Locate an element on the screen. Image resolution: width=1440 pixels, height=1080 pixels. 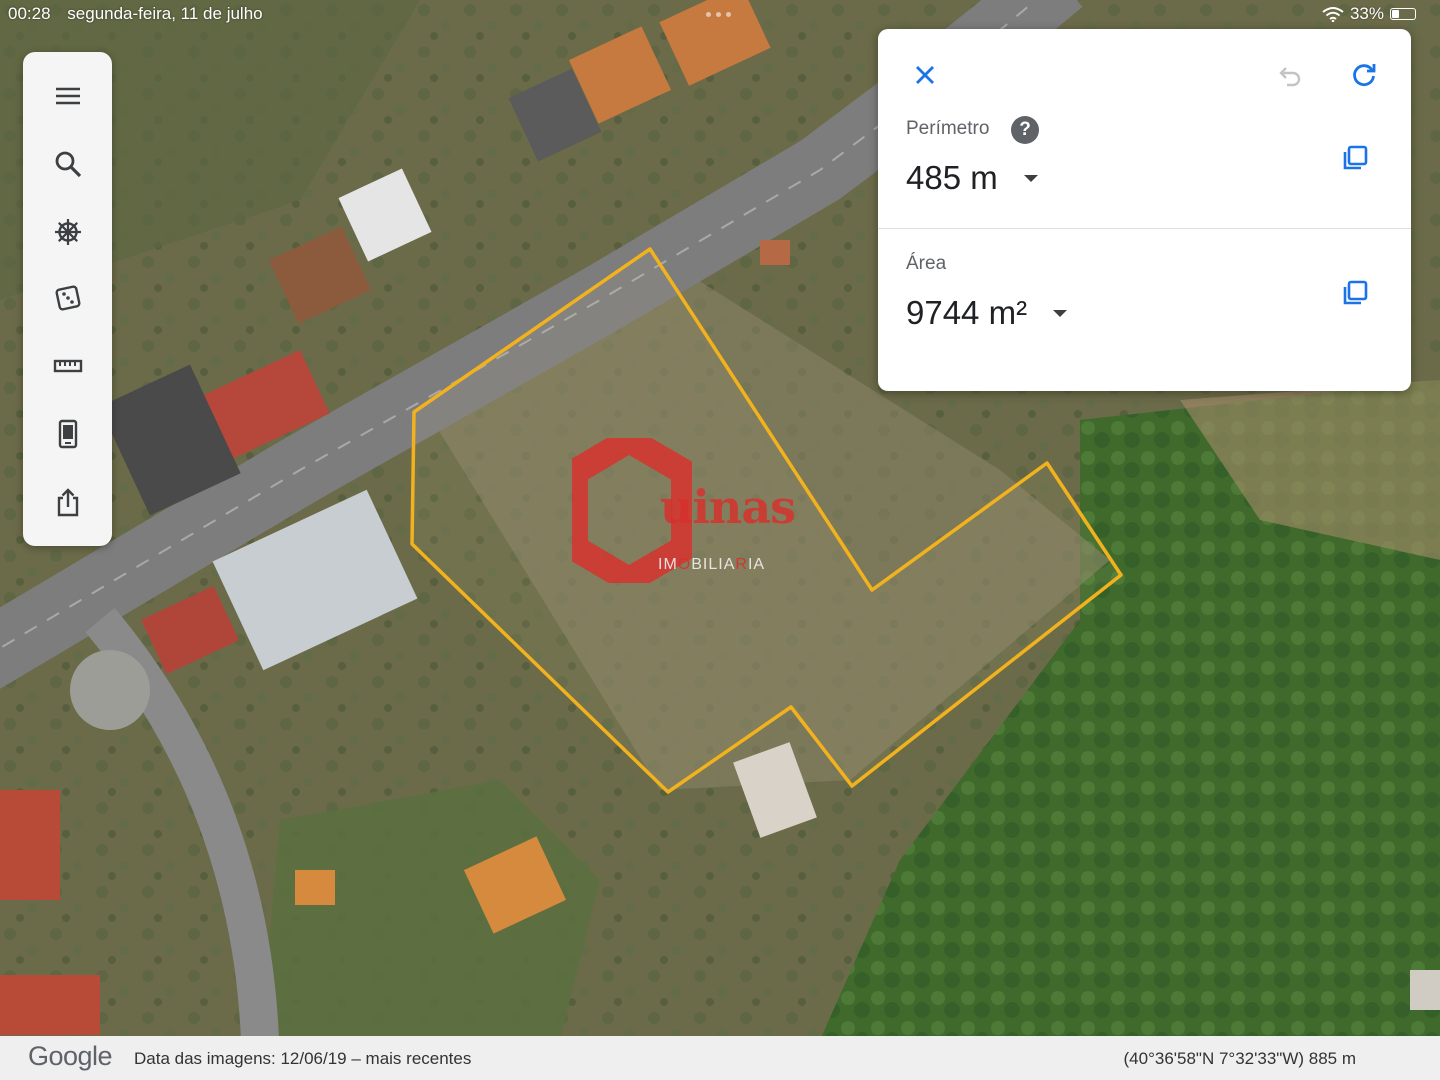
status-date: segunda-feira, 11 de julho is located at coordinates (165, 13).